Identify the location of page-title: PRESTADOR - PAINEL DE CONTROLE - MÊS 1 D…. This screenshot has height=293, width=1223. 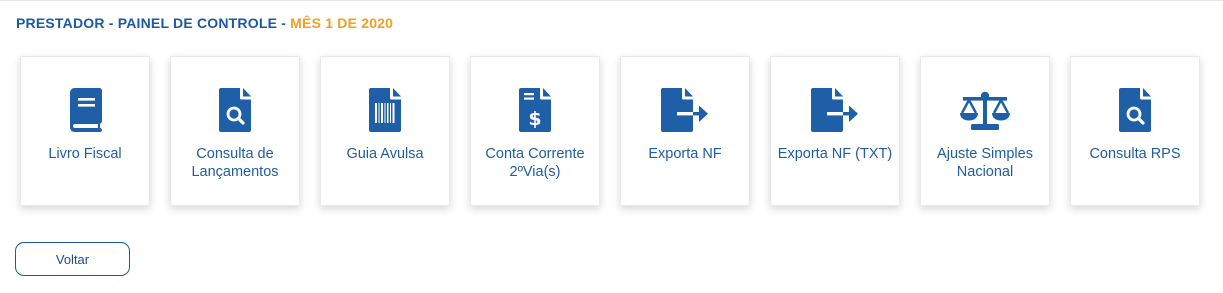
(204, 23).